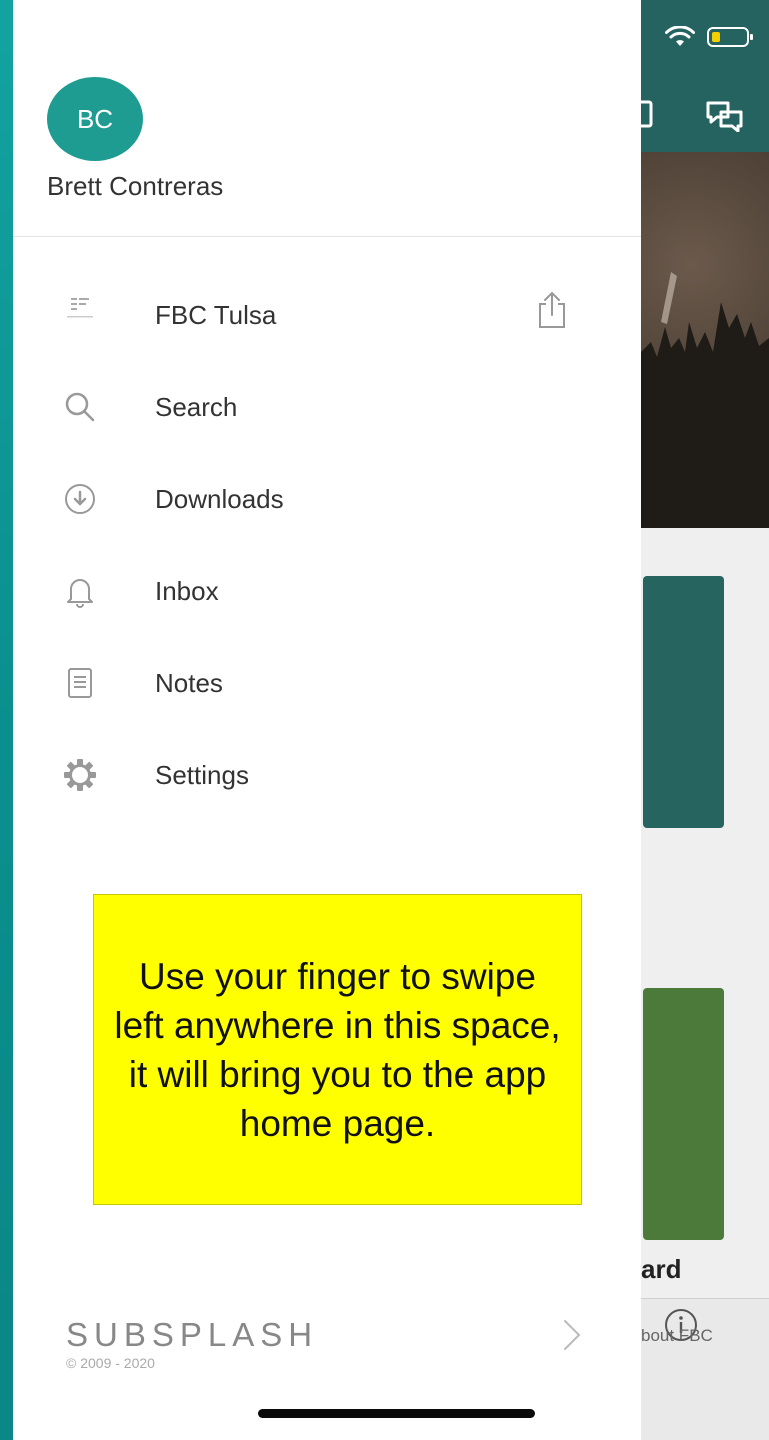  What do you see at coordinates (683, 702) in the screenshot?
I see `background-card-teal` at bounding box center [683, 702].